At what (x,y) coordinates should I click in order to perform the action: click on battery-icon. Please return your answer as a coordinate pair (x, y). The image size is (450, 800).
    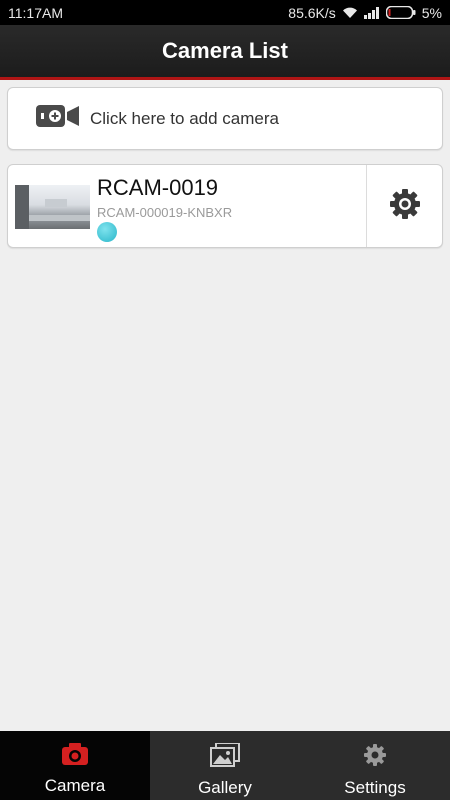
    Looking at the image, I should click on (400, 12).